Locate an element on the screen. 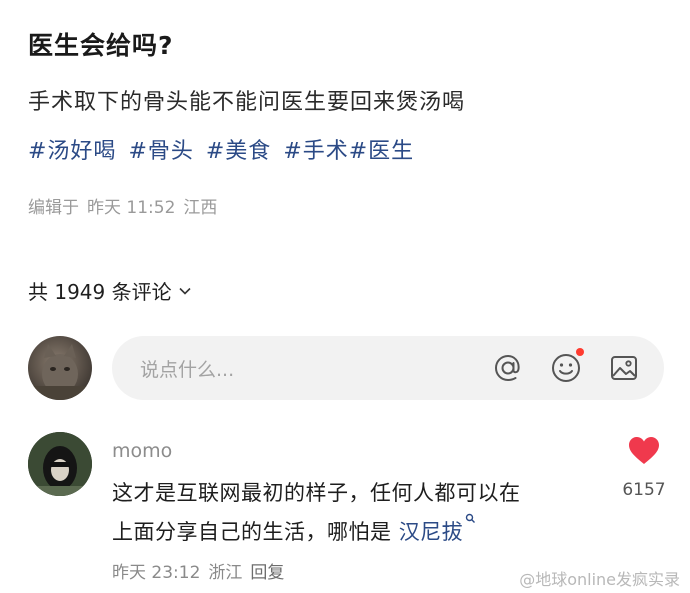 This screenshot has height=593, width=690. edited-label: 编辑于 is located at coordinates (53, 208).